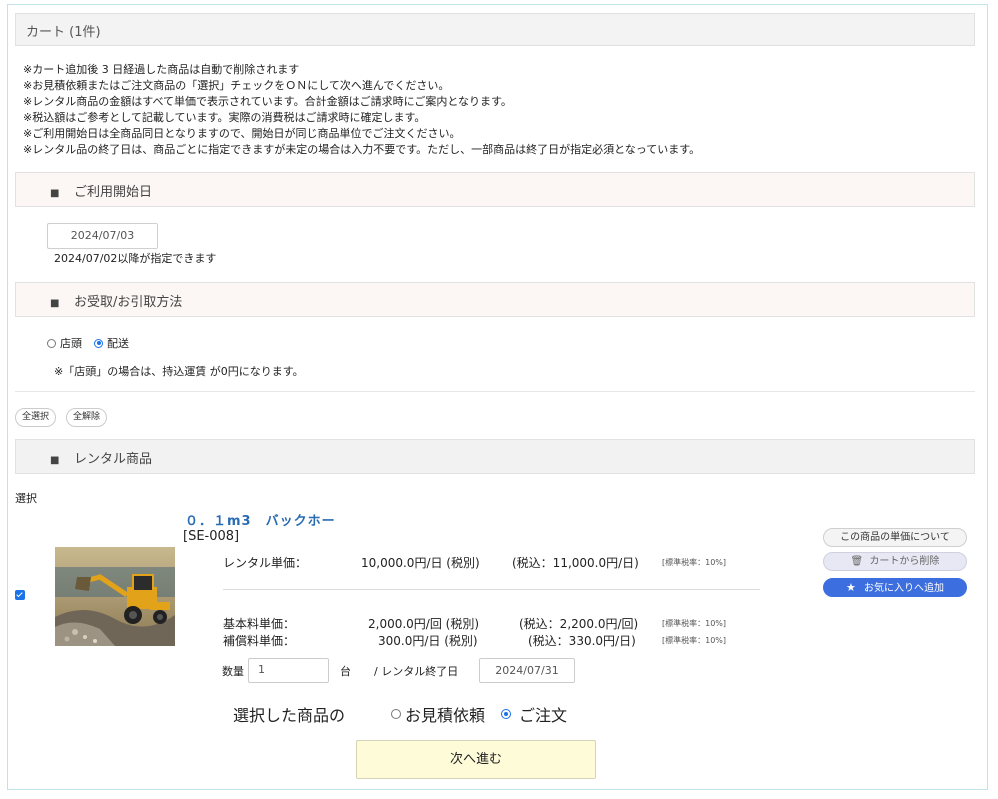 This screenshot has height=799, width=998. Describe the element at coordinates (115, 596) in the screenshot. I see `product-image` at that location.